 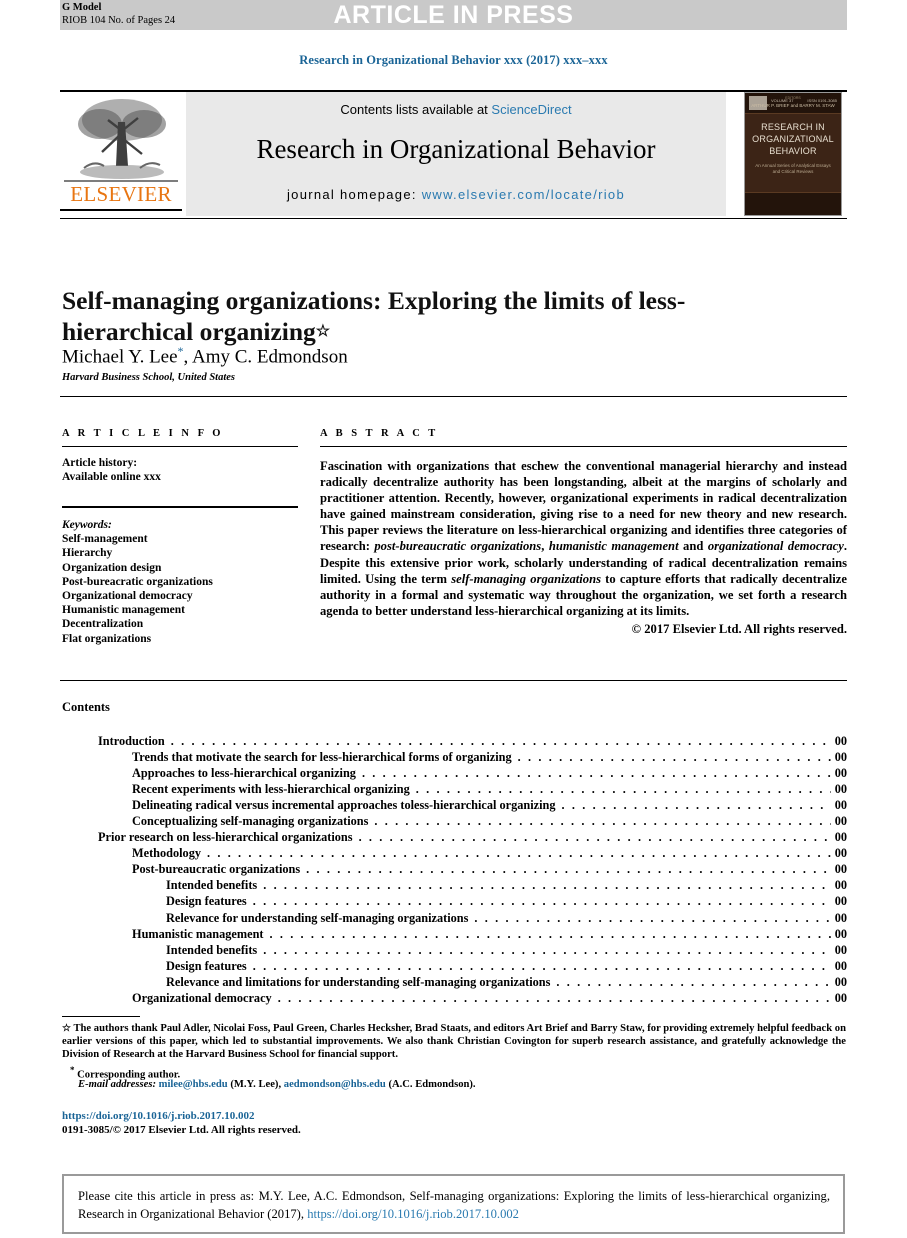 I want to click on email-owner-secondary: (A.C. Edmondson)., so click(x=432, y=1084).